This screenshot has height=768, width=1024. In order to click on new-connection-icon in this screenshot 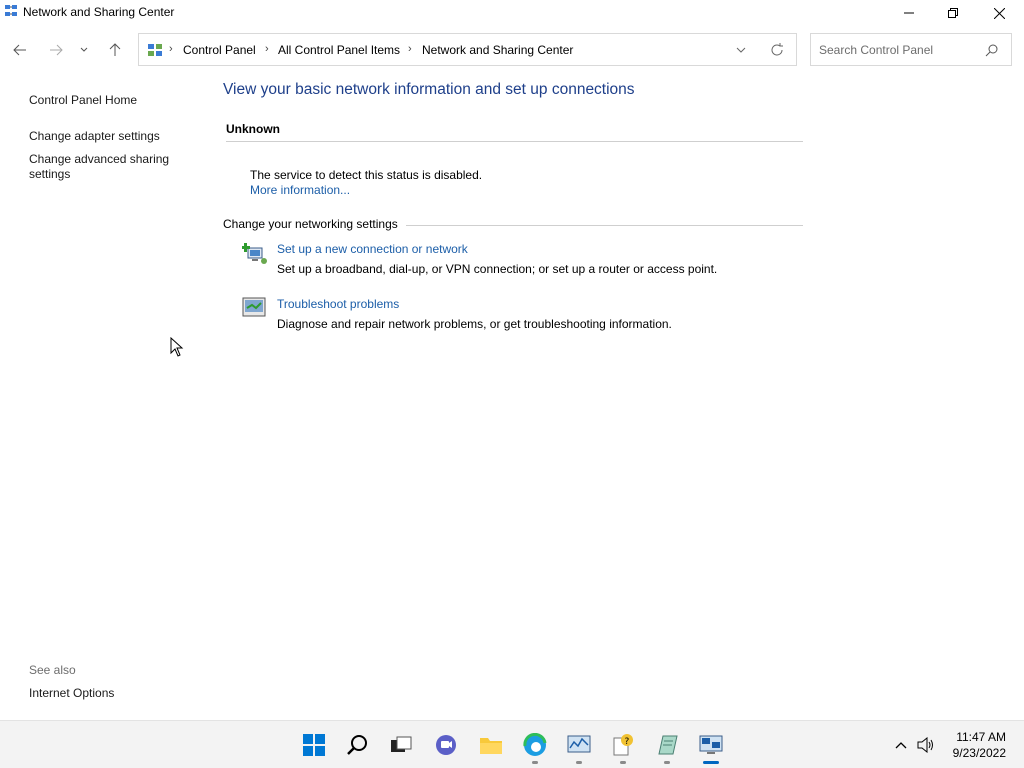, I will do `click(254, 253)`.